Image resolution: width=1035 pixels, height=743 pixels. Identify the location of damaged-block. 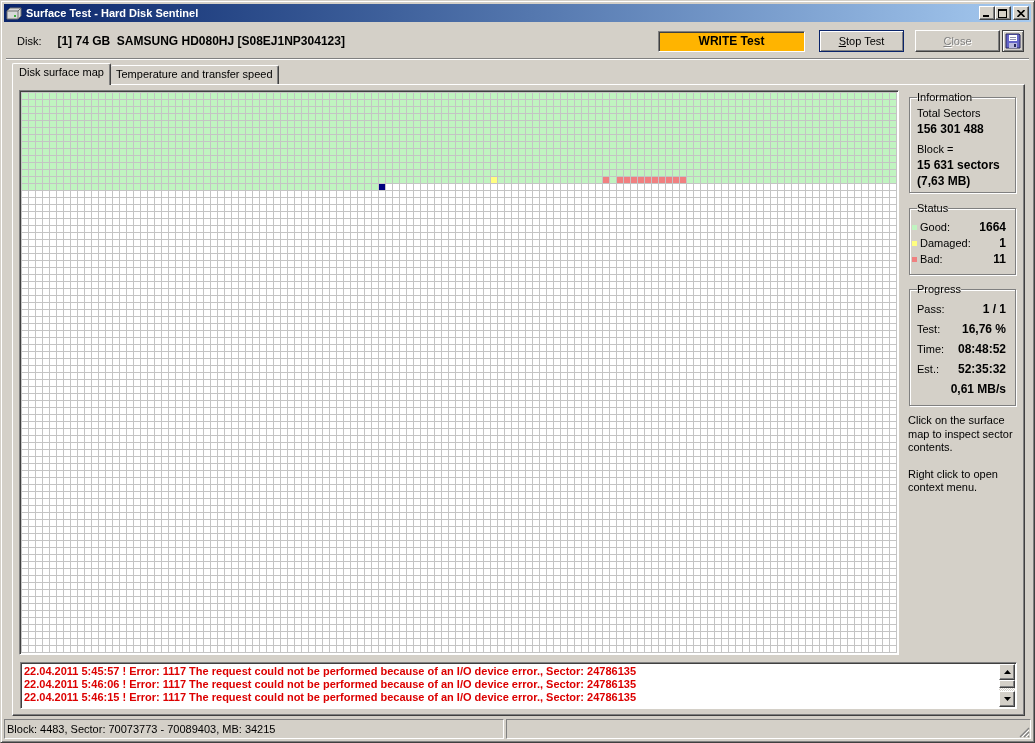
(494, 180).